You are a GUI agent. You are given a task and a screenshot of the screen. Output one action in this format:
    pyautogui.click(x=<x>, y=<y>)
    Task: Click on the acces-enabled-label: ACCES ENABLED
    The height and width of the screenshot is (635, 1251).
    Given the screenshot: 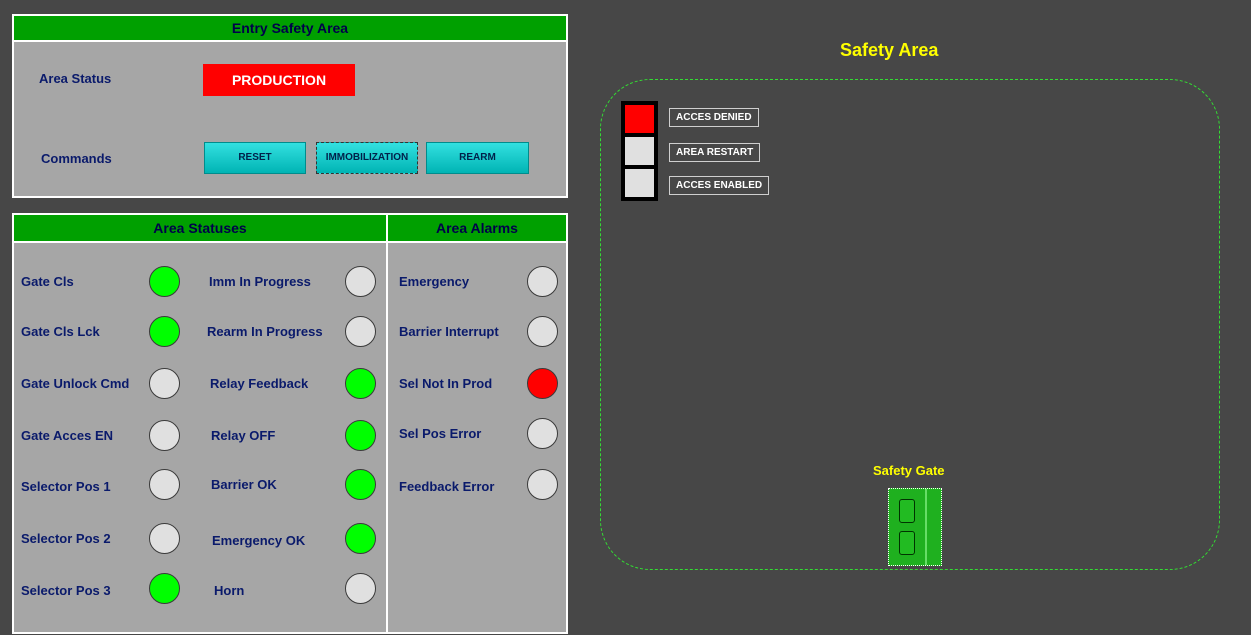 What is the action you would take?
    pyautogui.click(x=719, y=185)
    